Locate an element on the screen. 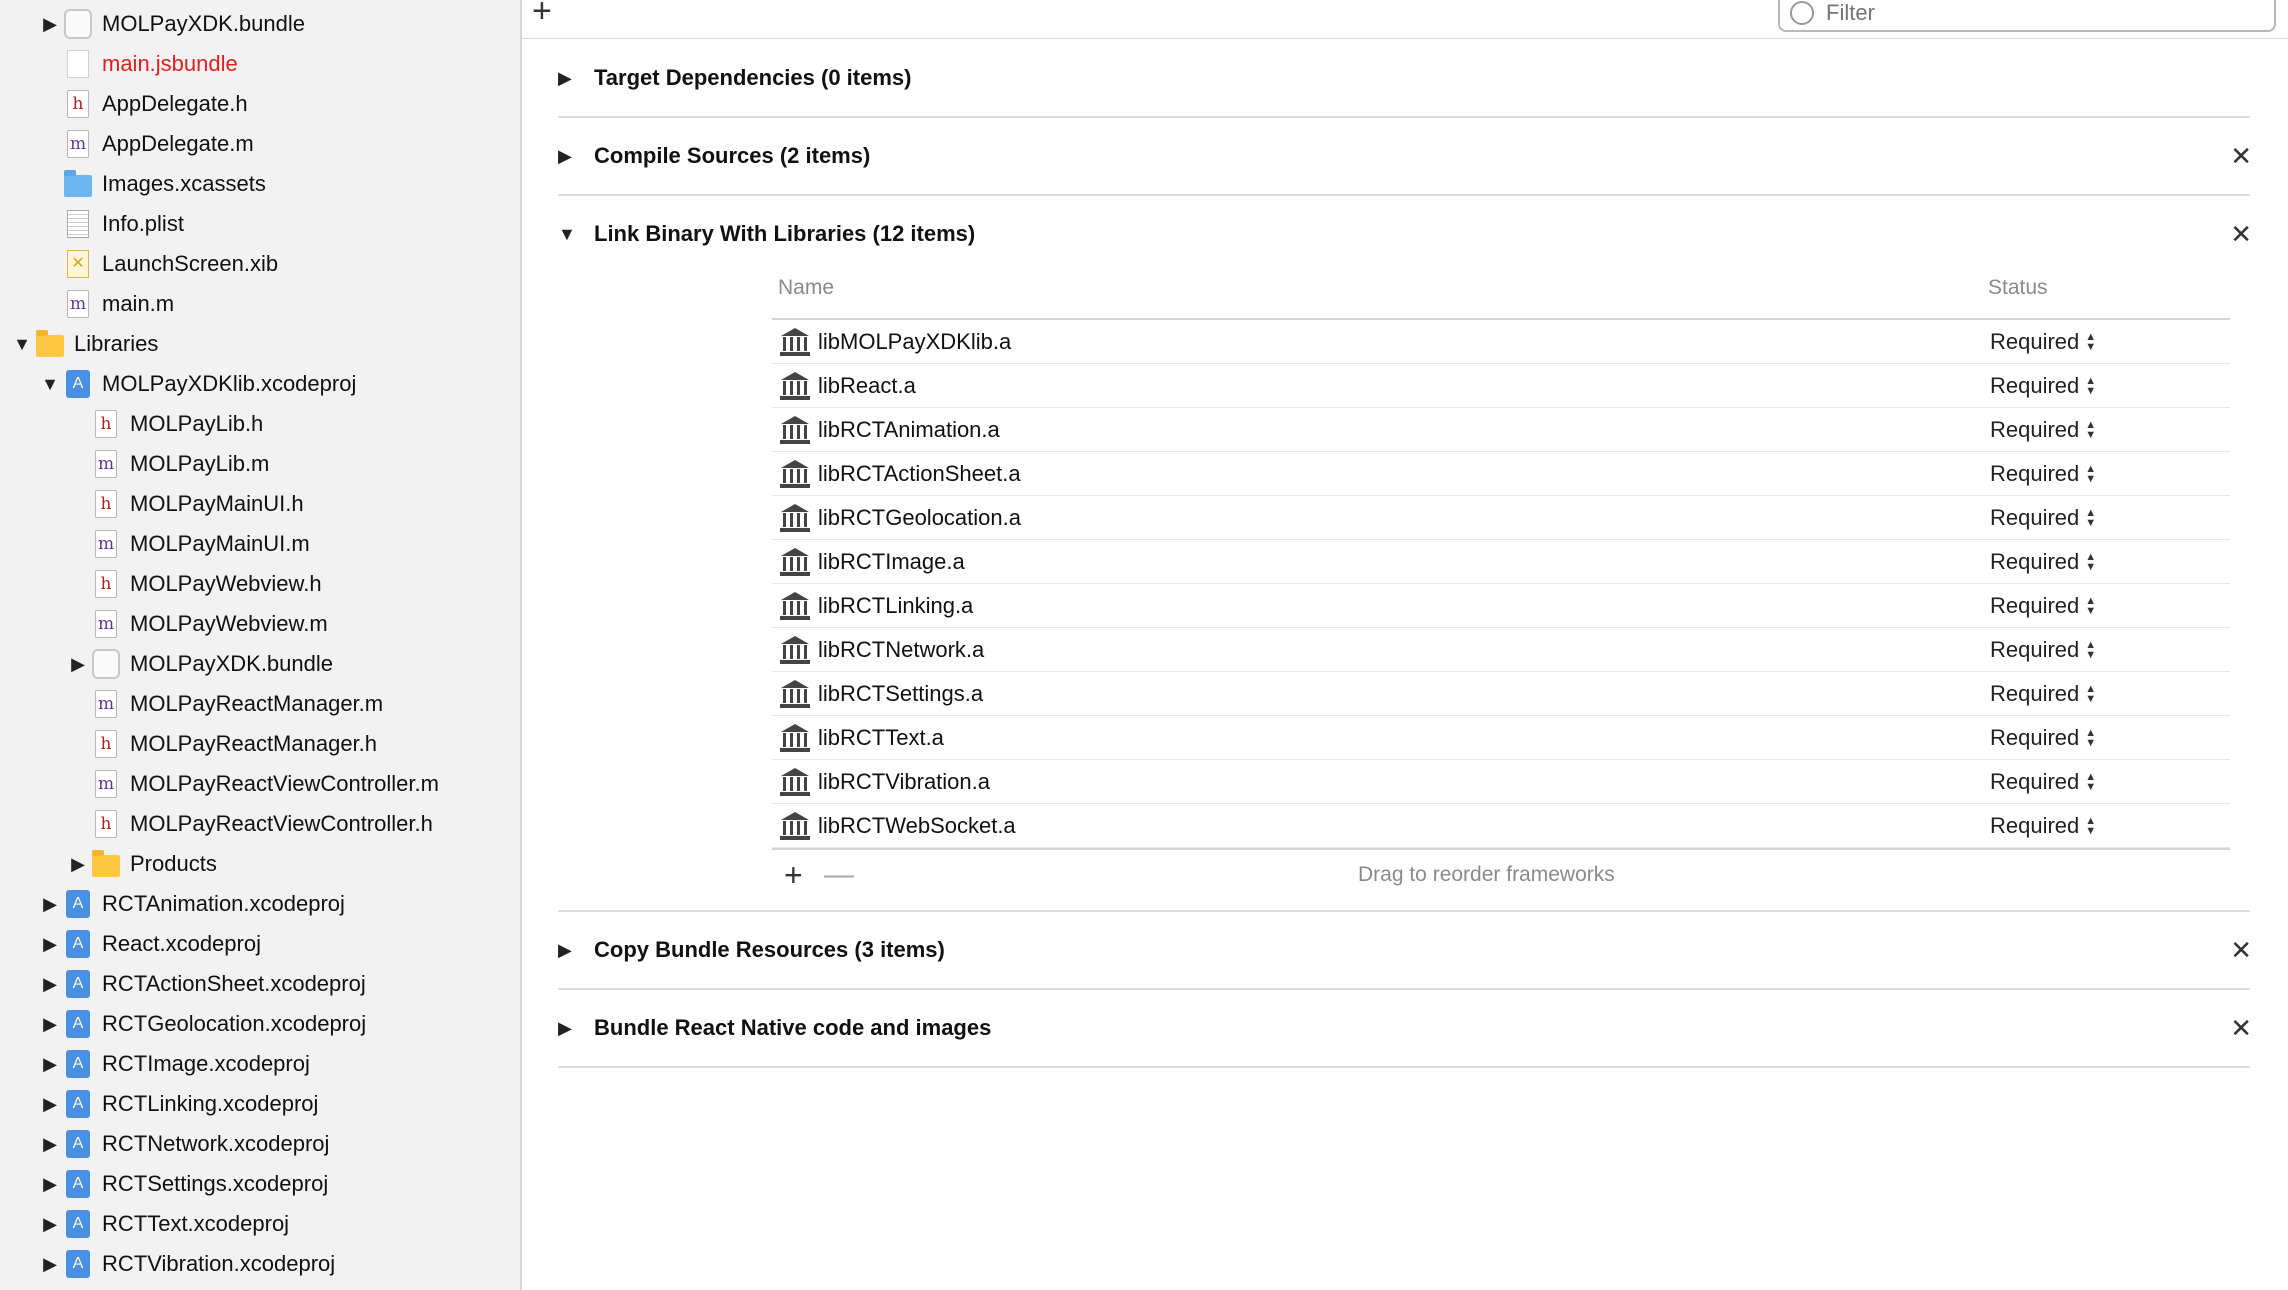  library-row: libRCTWebSocket.a Required ▲ ▼ is located at coordinates (1501, 826).